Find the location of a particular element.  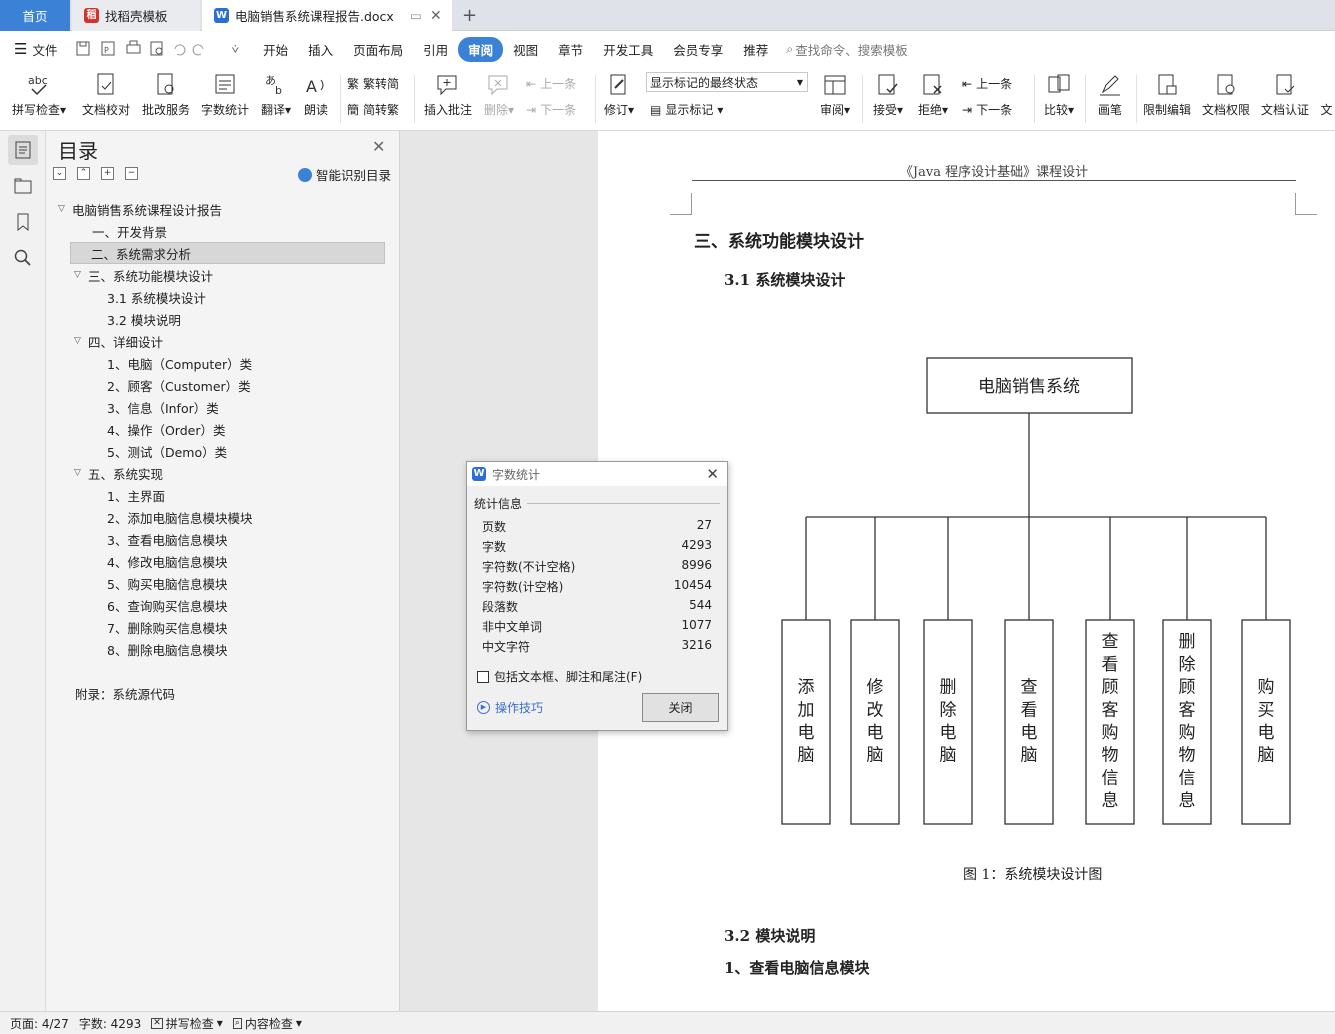

show-markup-button: ▤ 显示标记 ▾ is located at coordinates (686, 109).